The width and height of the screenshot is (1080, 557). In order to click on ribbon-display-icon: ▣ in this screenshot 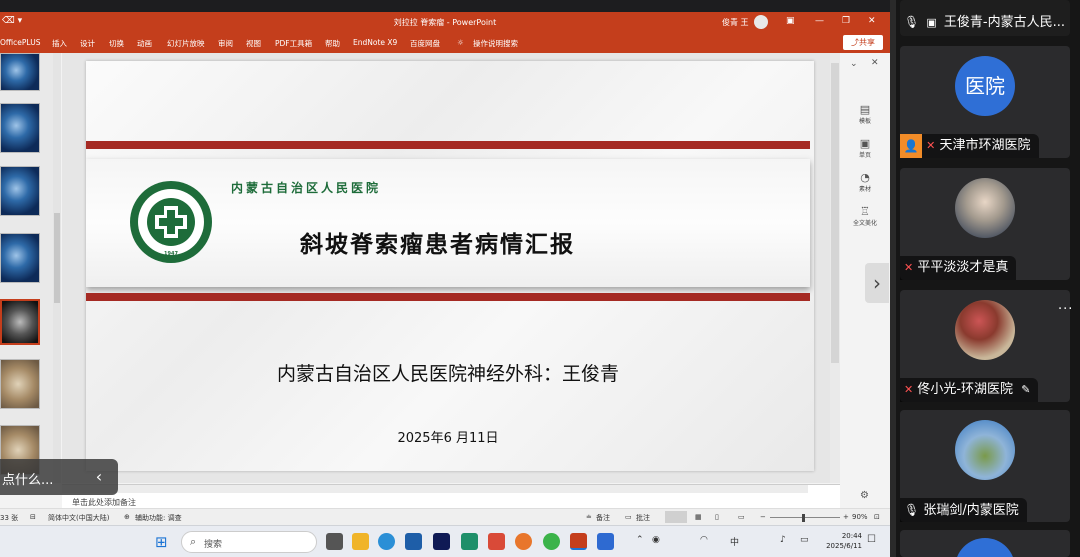, I will do `click(790, 21)`.